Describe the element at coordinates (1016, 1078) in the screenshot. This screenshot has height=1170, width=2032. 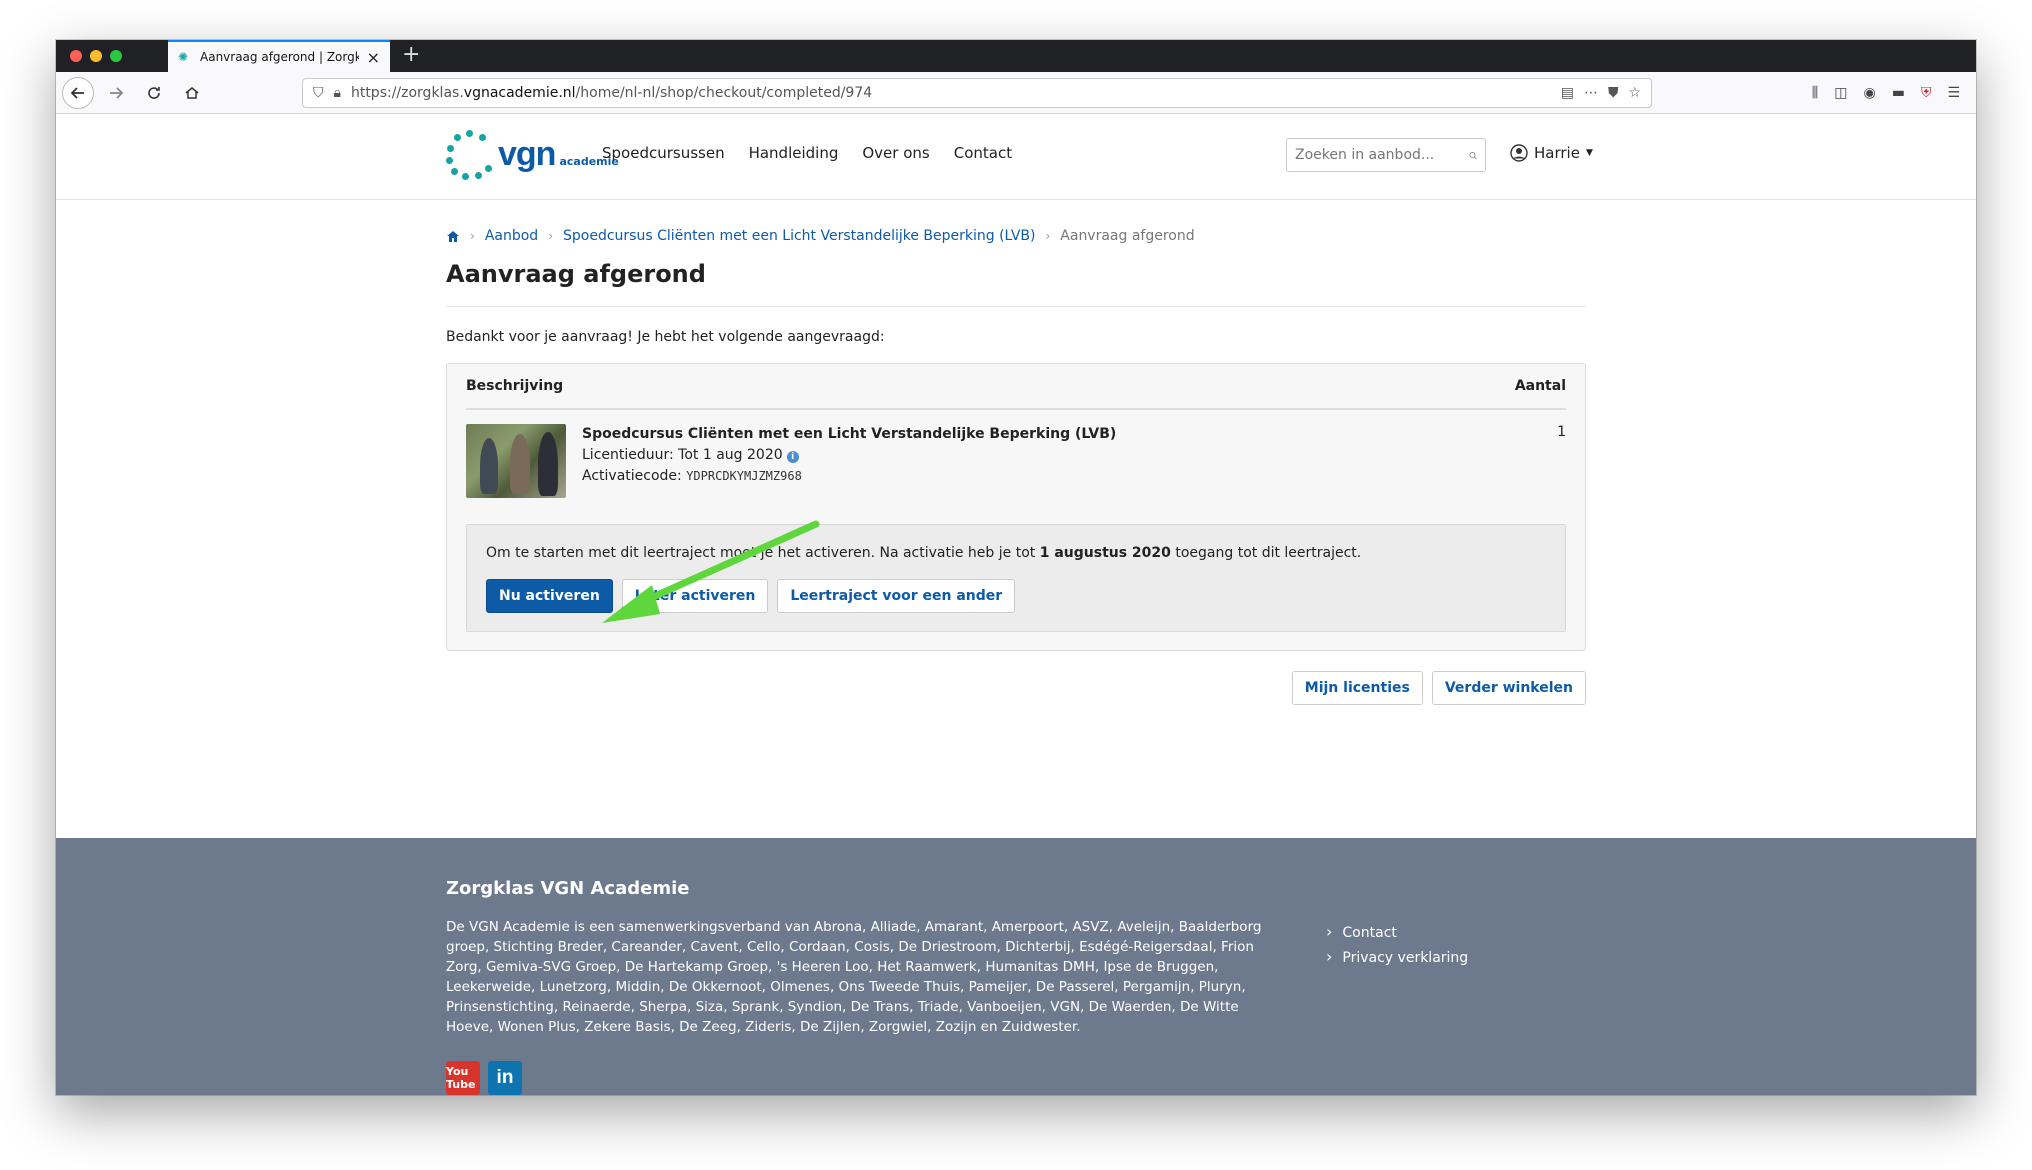
I see `social-links: You Tube in` at that location.